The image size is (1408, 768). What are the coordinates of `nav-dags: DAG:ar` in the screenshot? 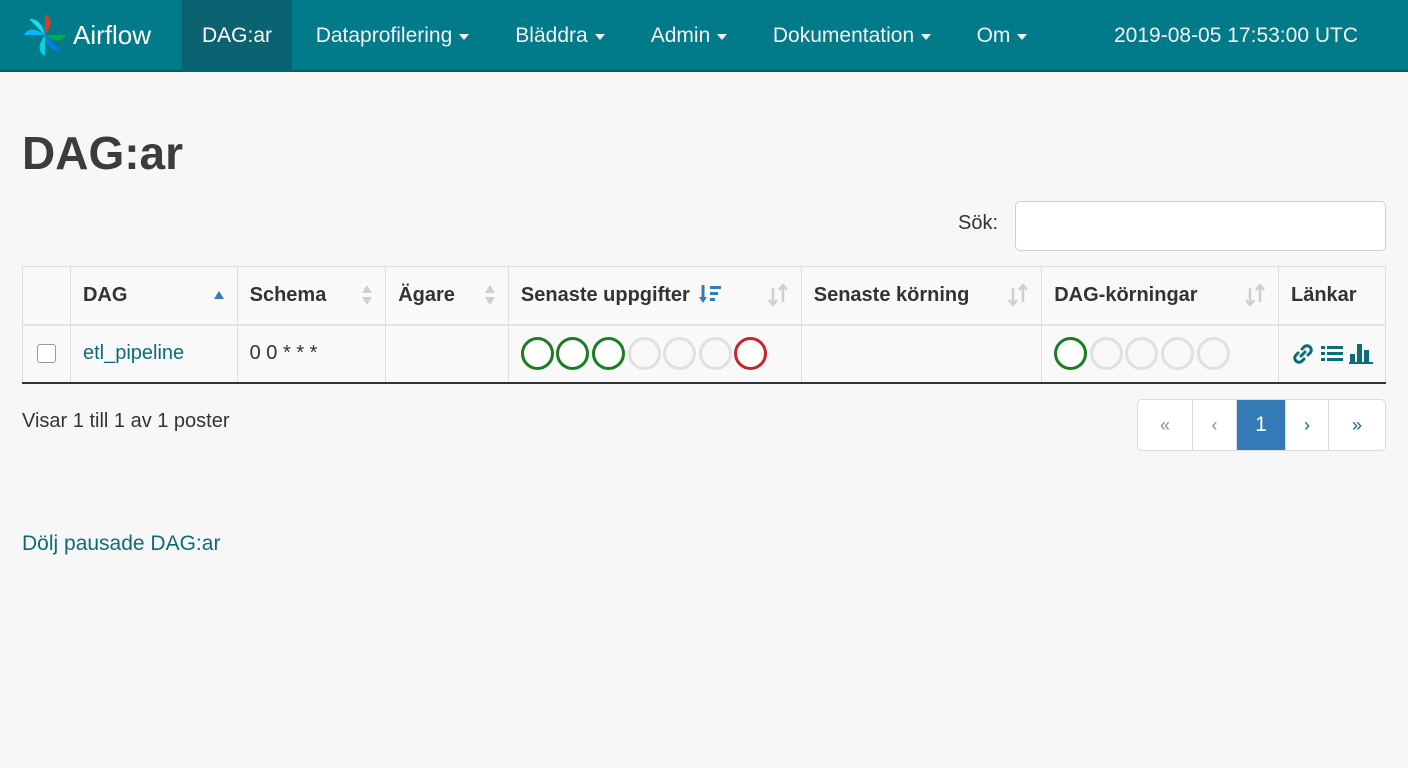 It's located at (237, 36).